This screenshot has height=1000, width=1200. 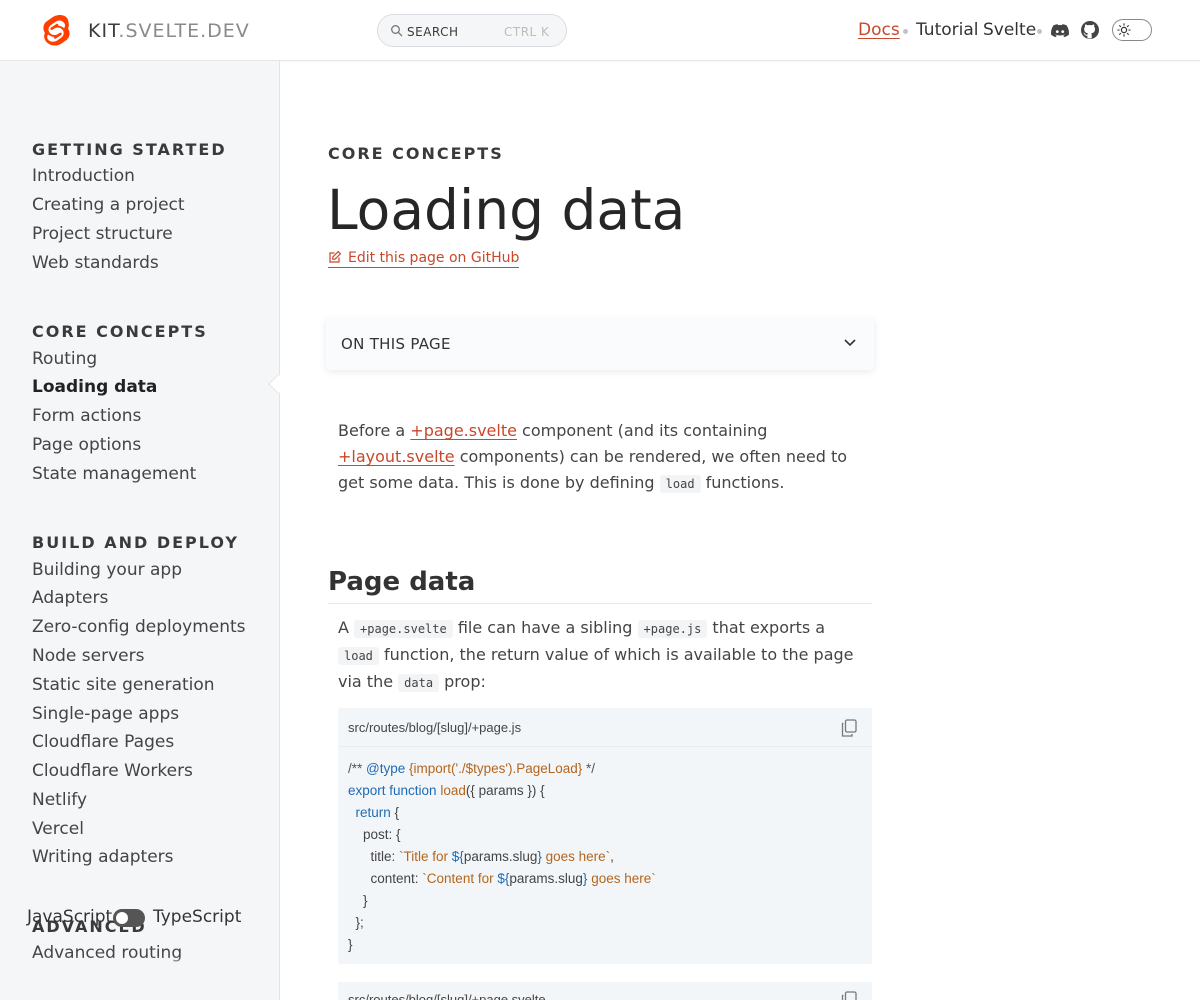 I want to click on sun-icon, so click(x=1124, y=30).